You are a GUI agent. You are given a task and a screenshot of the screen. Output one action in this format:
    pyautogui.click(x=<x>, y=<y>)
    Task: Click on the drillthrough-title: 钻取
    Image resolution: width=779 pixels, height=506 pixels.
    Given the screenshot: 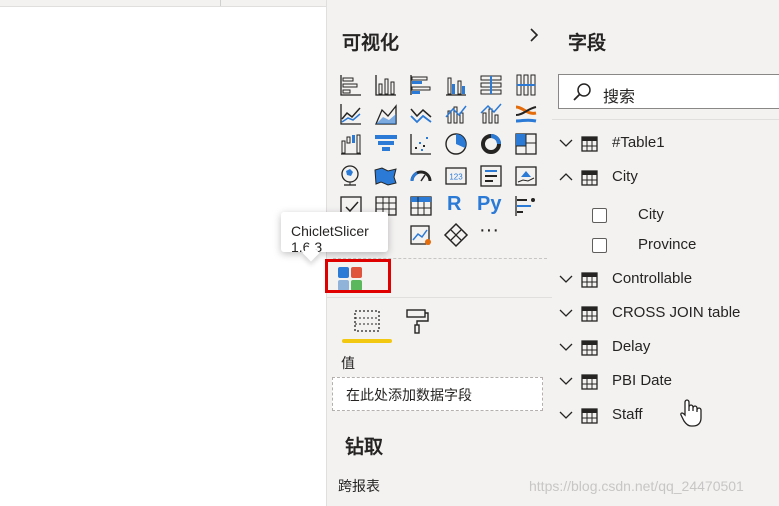 What is the action you would take?
    pyautogui.click(x=364, y=447)
    